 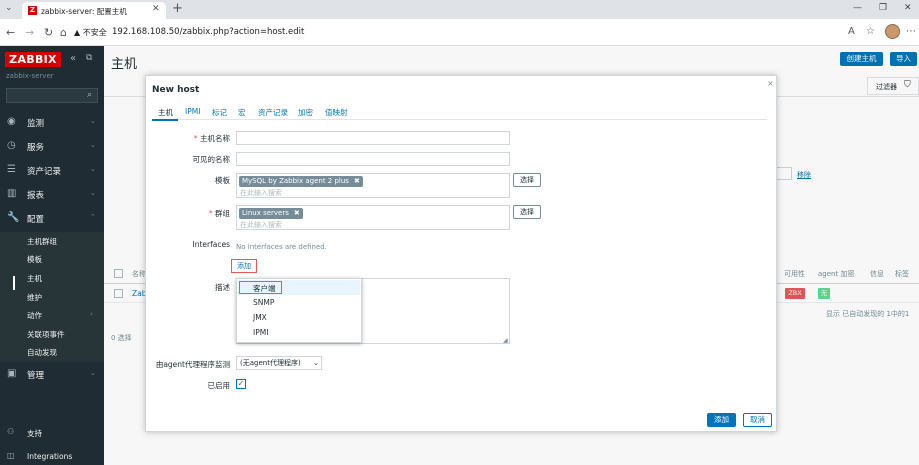 What do you see at coordinates (89, 58) in the screenshot?
I see `kiosk-icon: ⧉` at bounding box center [89, 58].